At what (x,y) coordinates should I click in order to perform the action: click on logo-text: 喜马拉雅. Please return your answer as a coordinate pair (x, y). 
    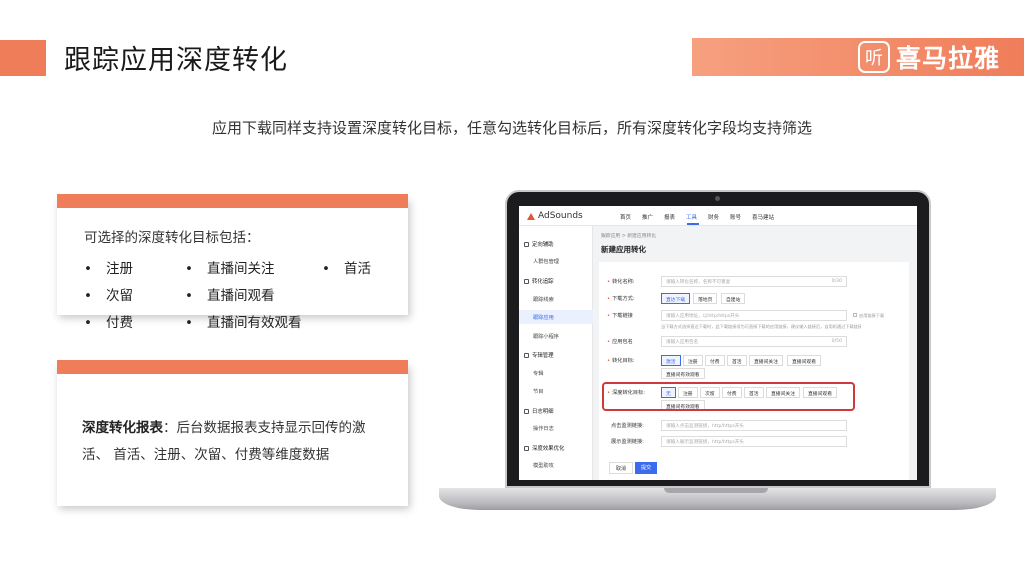
    Looking at the image, I should click on (948, 58).